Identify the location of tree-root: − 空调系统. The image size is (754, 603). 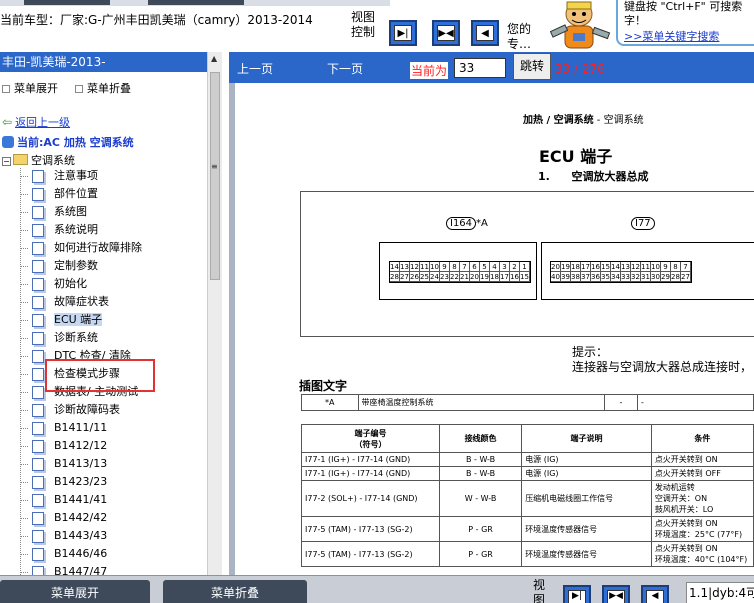
(38, 160).